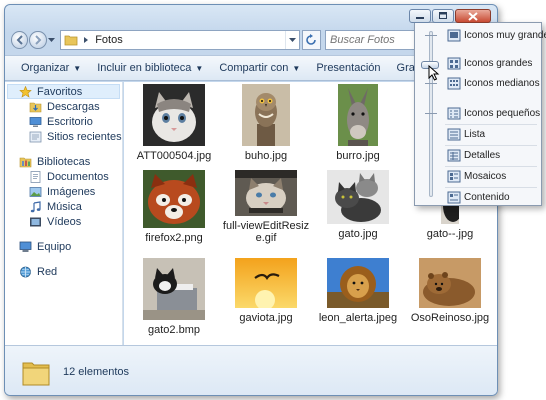 The width and height of the screenshot is (546, 400). What do you see at coordinates (54, 246) in the screenshot?
I see `nav-computer-label: Equipo` at bounding box center [54, 246].